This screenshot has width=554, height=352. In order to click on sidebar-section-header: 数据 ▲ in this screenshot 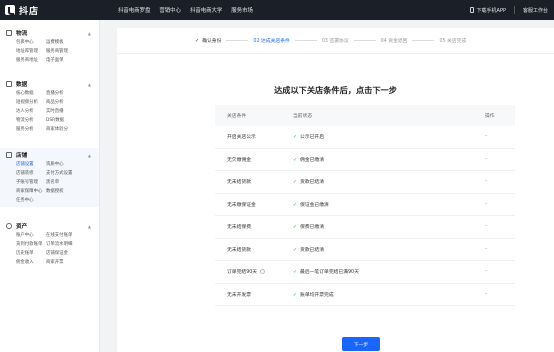, I will do `click(49, 84)`.